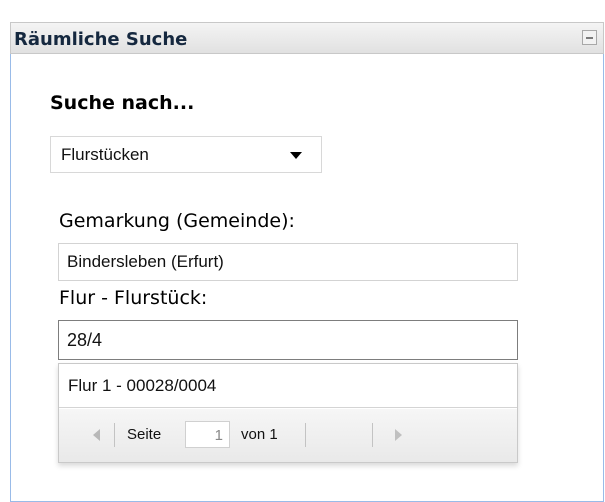 The height and width of the screenshot is (502, 605). What do you see at coordinates (259, 434) in the screenshot?
I see `total-pages-label: von 1` at bounding box center [259, 434].